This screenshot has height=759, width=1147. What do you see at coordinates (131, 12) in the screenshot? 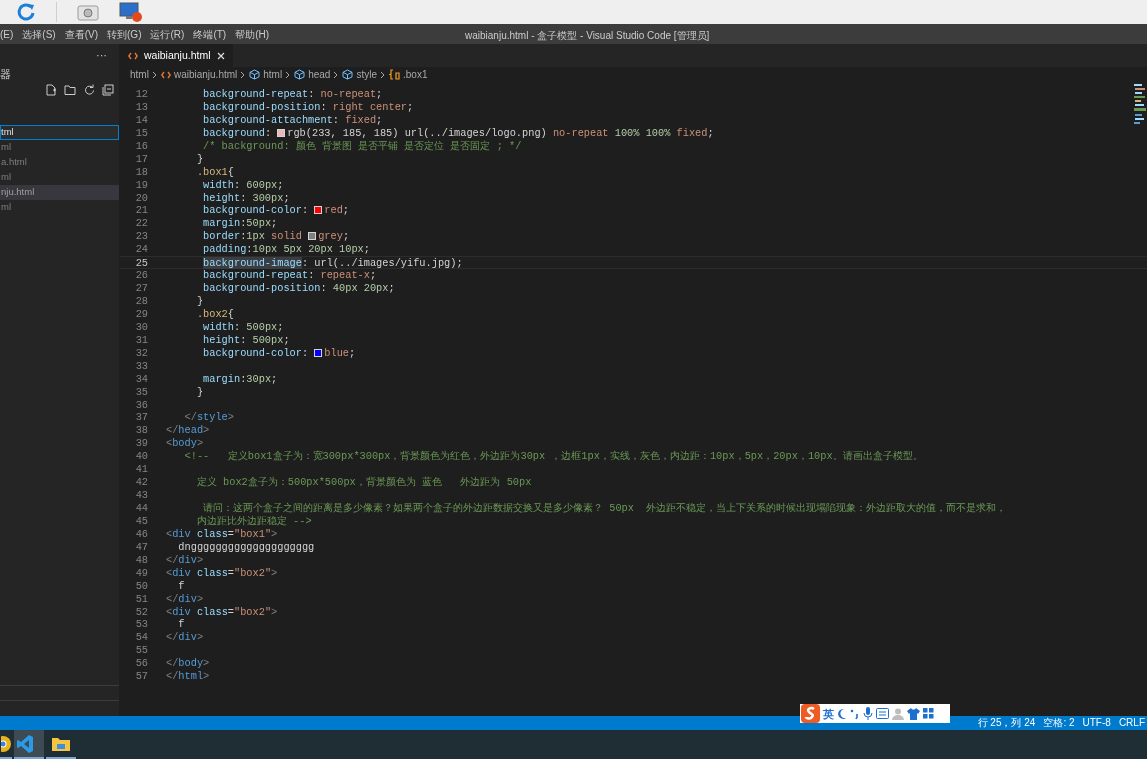
I see `monitor-icon` at bounding box center [131, 12].